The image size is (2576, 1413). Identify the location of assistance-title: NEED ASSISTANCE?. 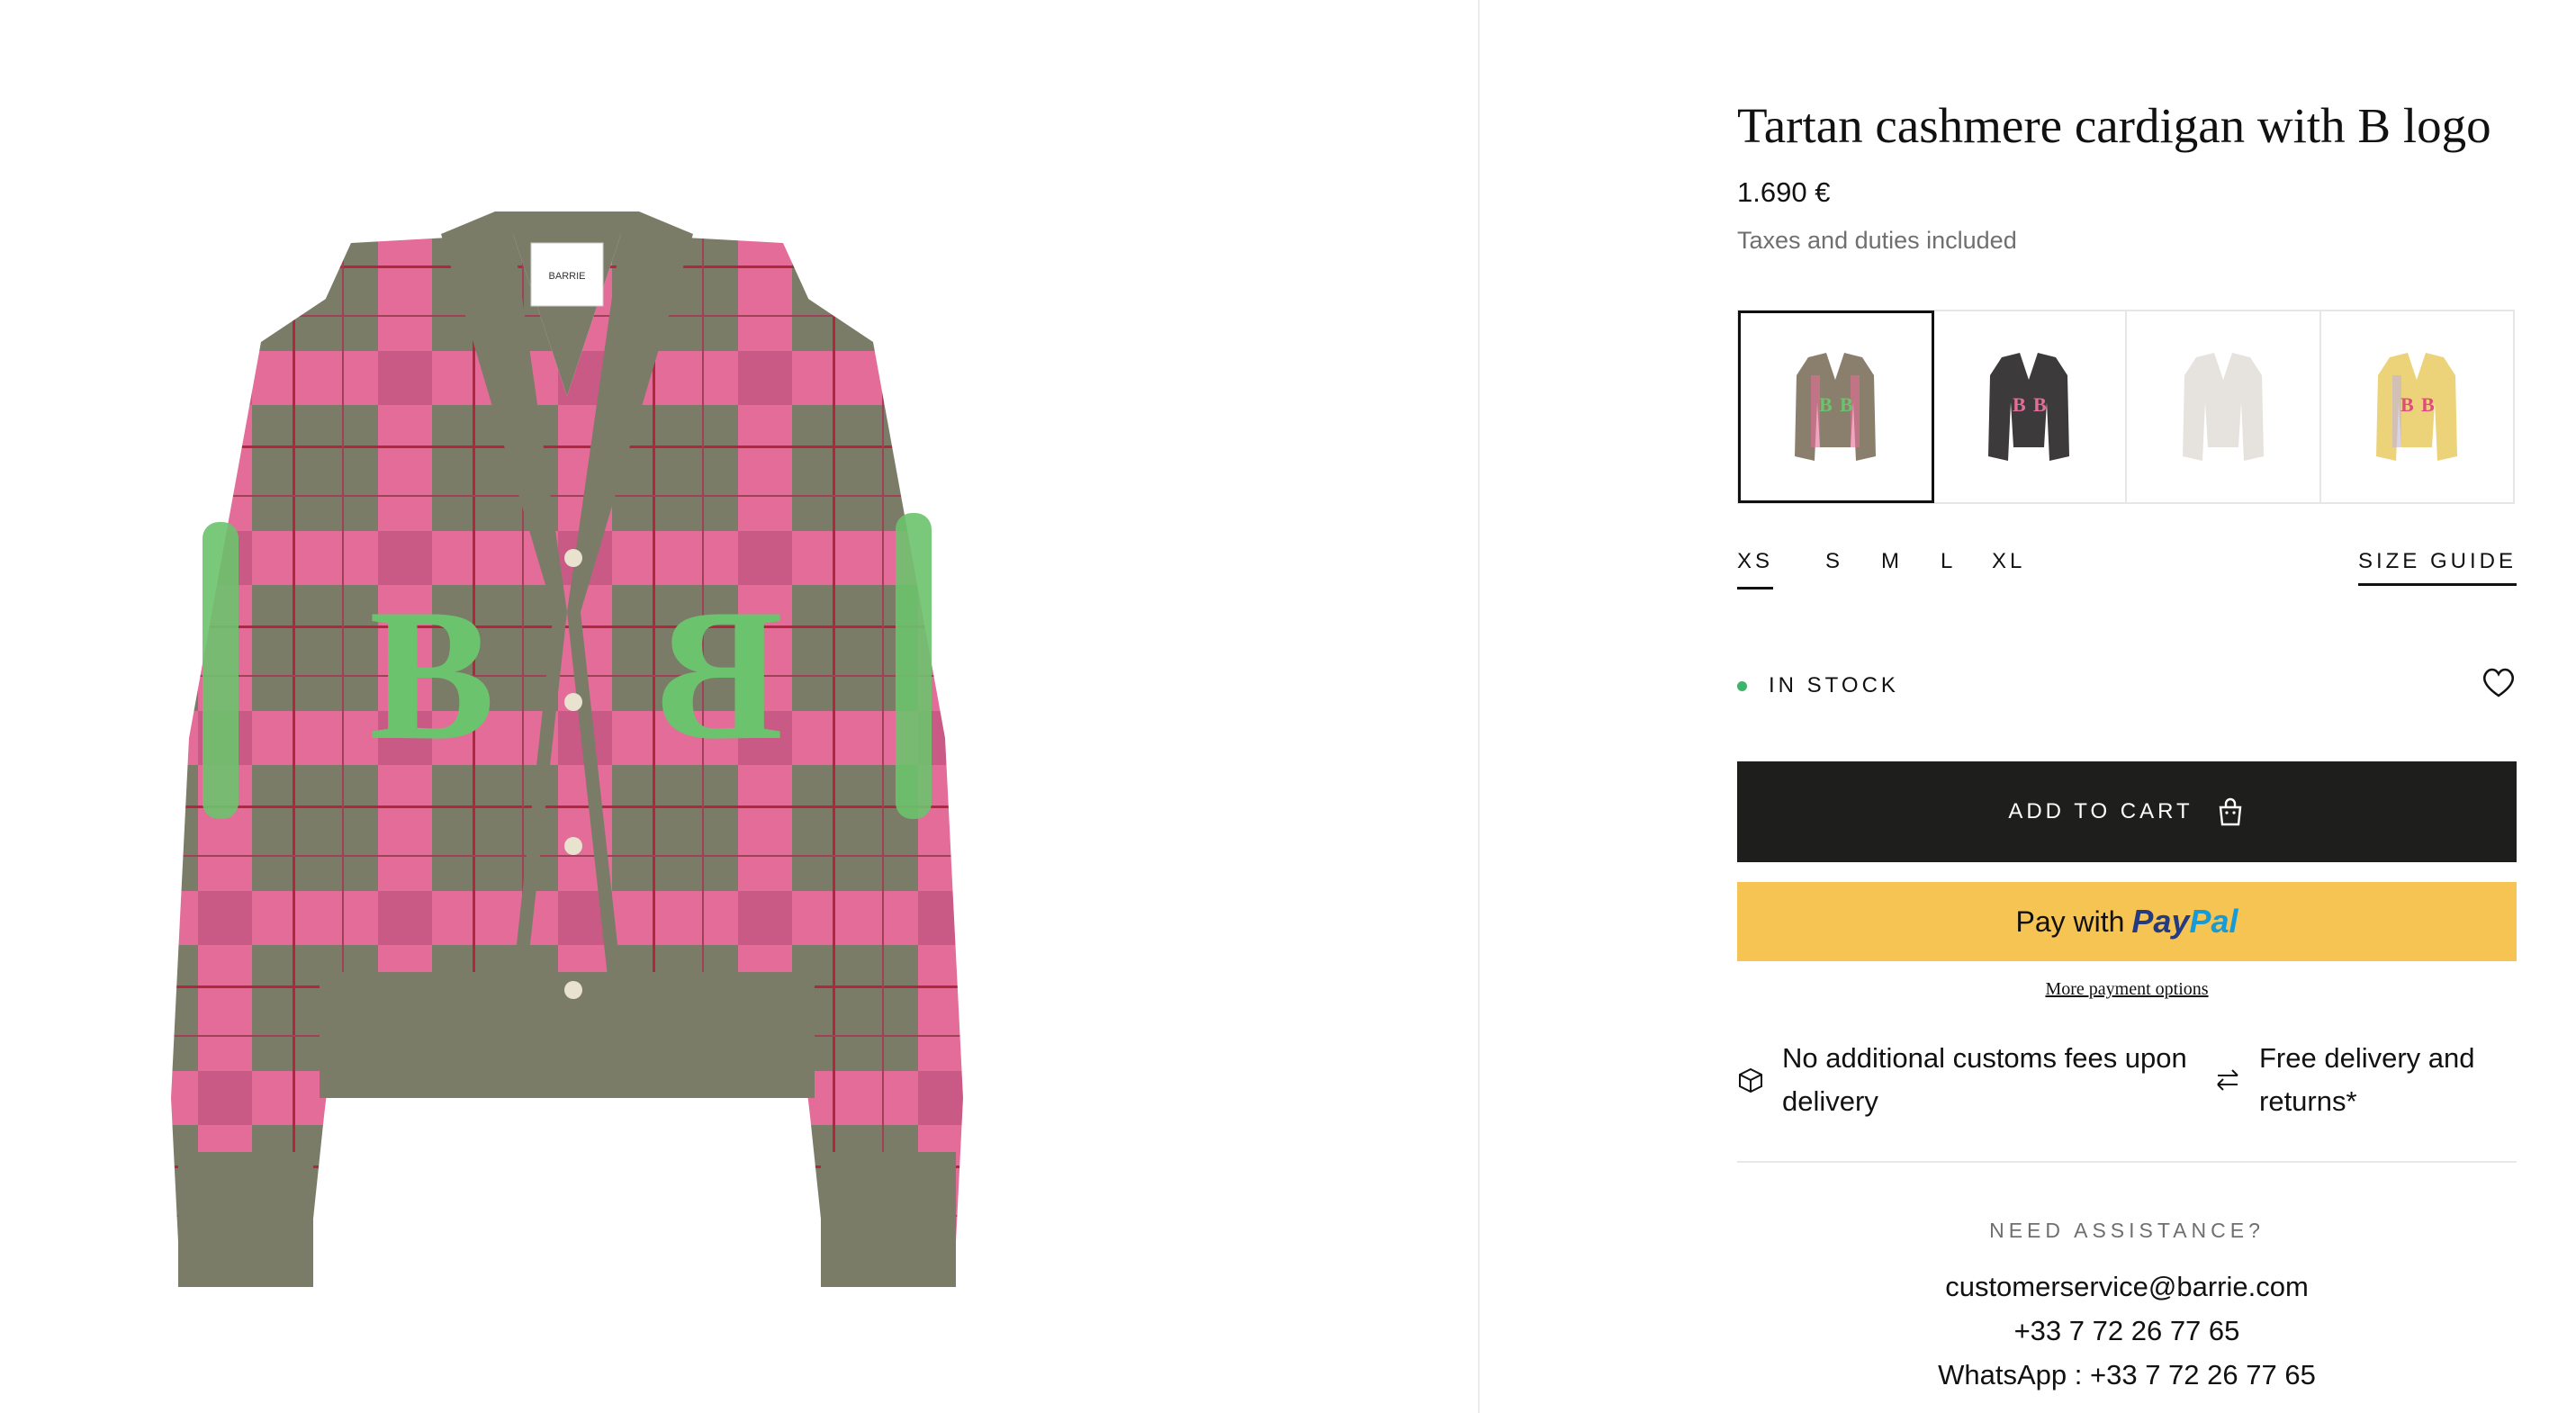
(2127, 1230).